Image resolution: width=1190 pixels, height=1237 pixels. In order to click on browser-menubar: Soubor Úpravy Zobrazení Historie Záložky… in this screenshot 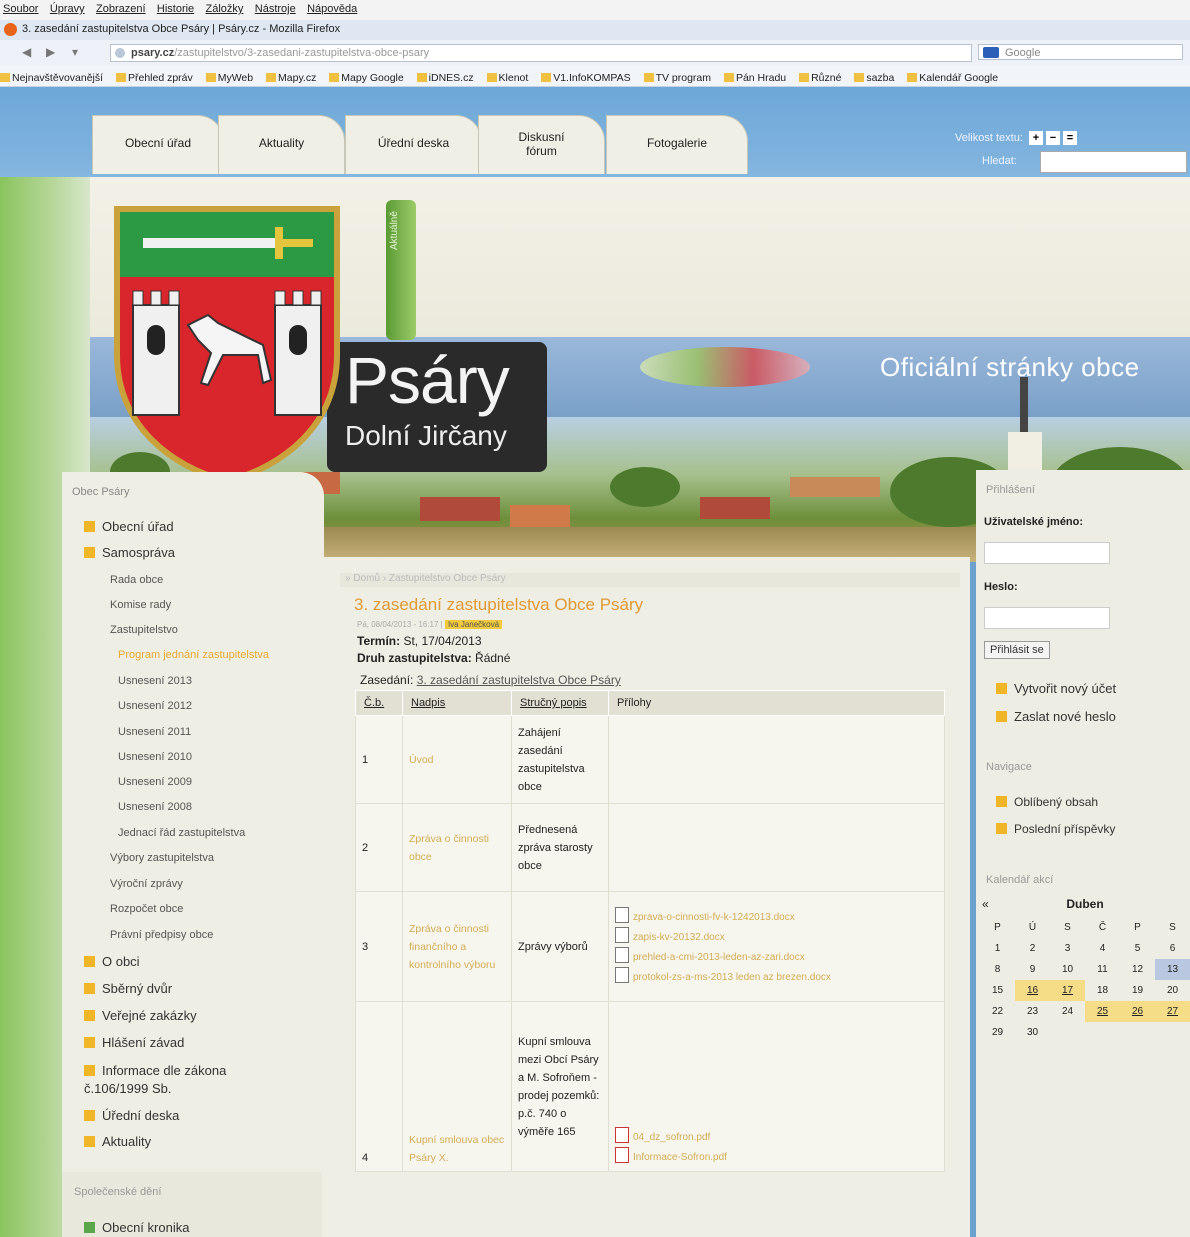, I will do `click(595, 10)`.